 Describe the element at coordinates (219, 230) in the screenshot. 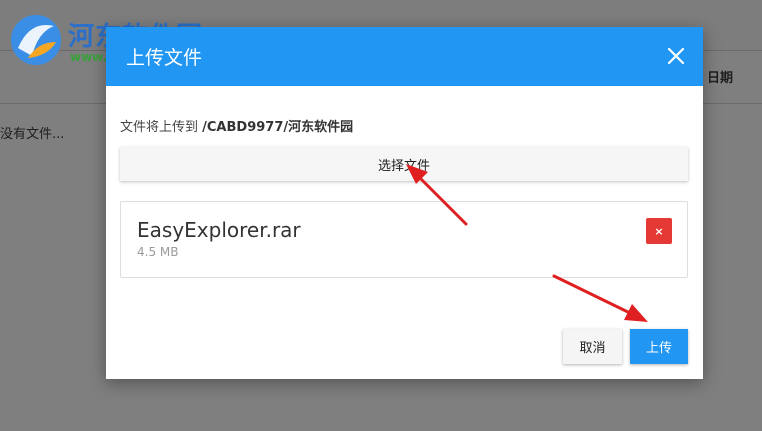

I see `file-name: EasyExplorer.rar` at that location.